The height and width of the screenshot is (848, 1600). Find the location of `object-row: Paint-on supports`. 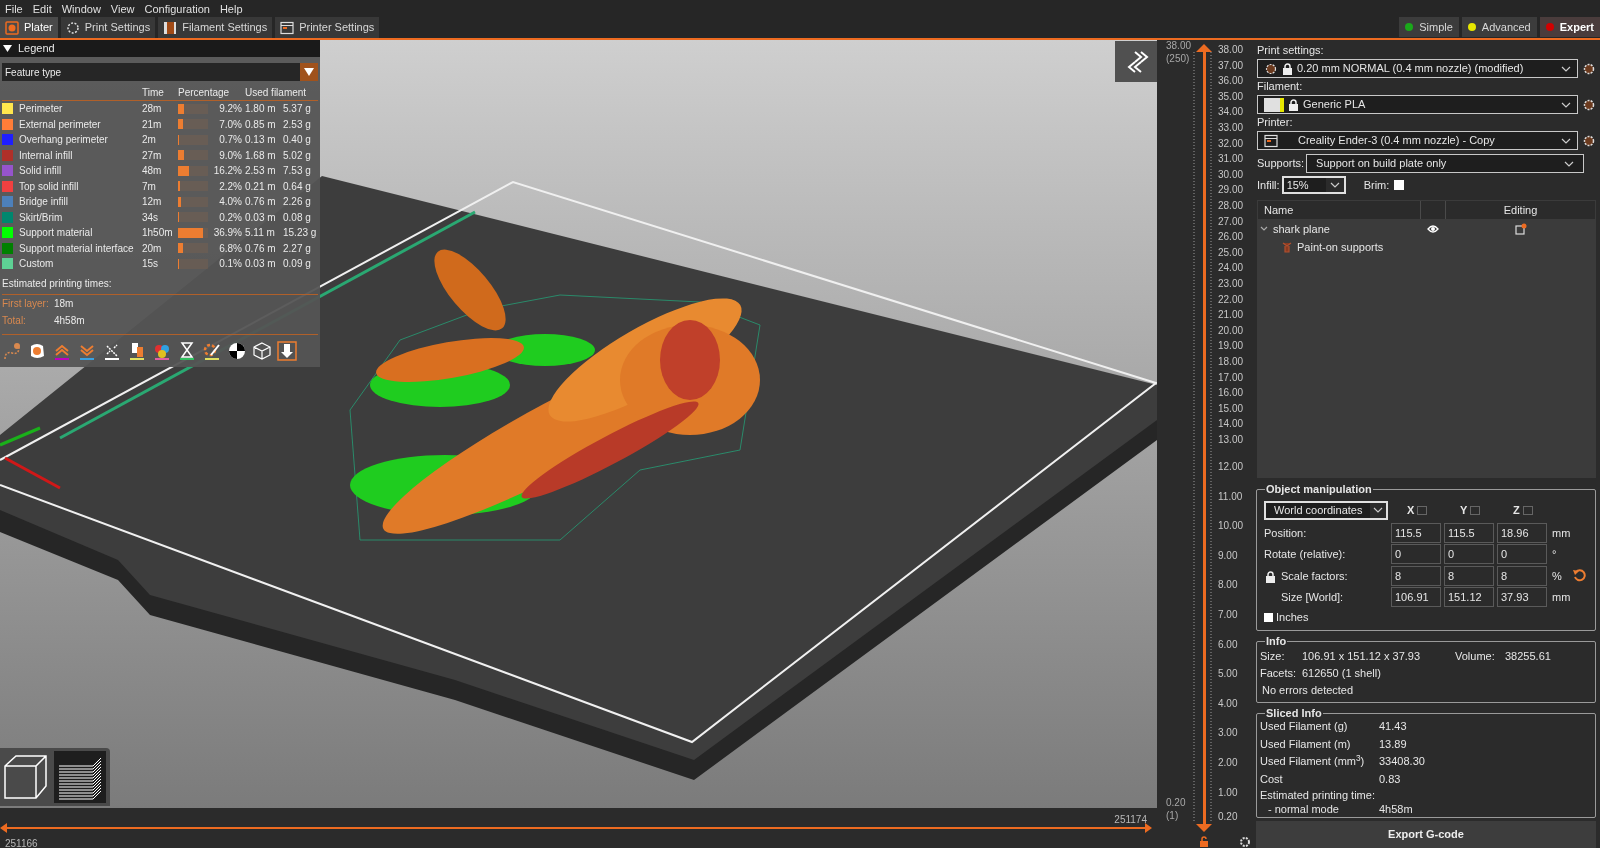

object-row: Paint-on supports is located at coordinates (1426, 247).